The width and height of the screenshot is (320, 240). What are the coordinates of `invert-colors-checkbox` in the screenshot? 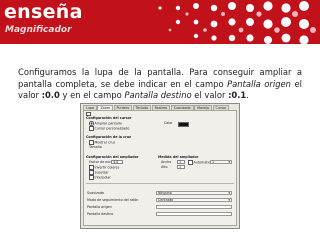 It's located at (91, 167).